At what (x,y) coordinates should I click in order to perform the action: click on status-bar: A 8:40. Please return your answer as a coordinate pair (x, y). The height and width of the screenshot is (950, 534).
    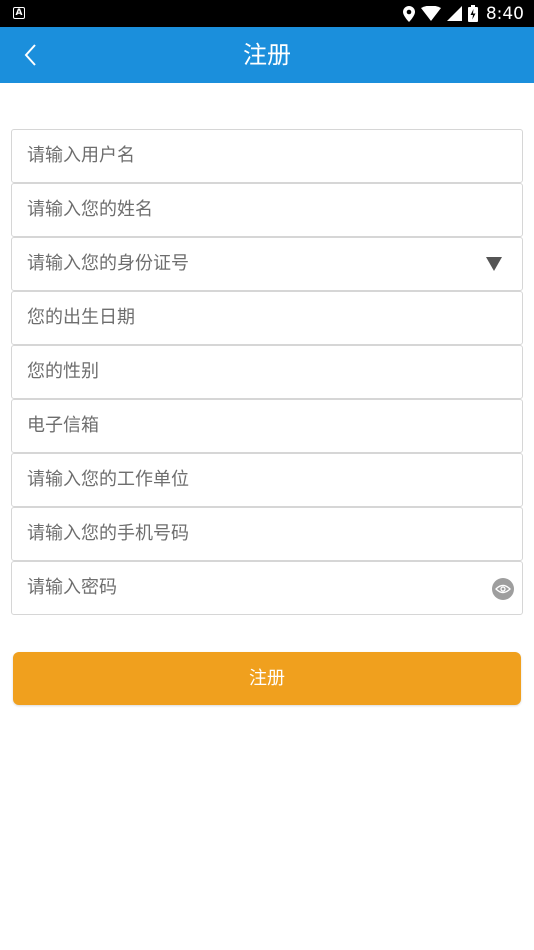
    Looking at the image, I should click on (267, 13).